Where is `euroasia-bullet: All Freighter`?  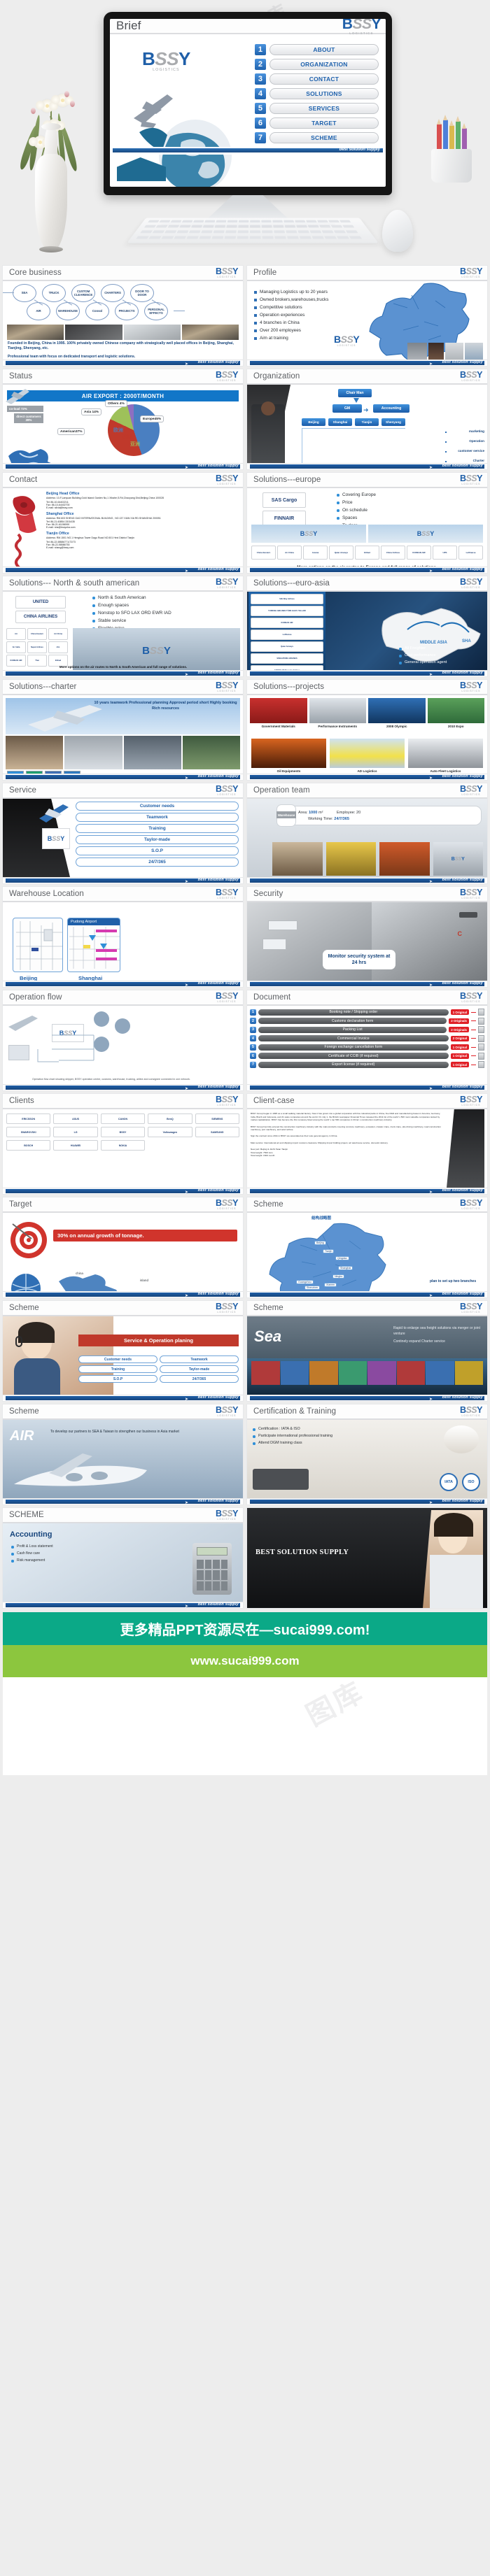
euroasia-bullet: All Freighter is located at coordinates (441, 648).